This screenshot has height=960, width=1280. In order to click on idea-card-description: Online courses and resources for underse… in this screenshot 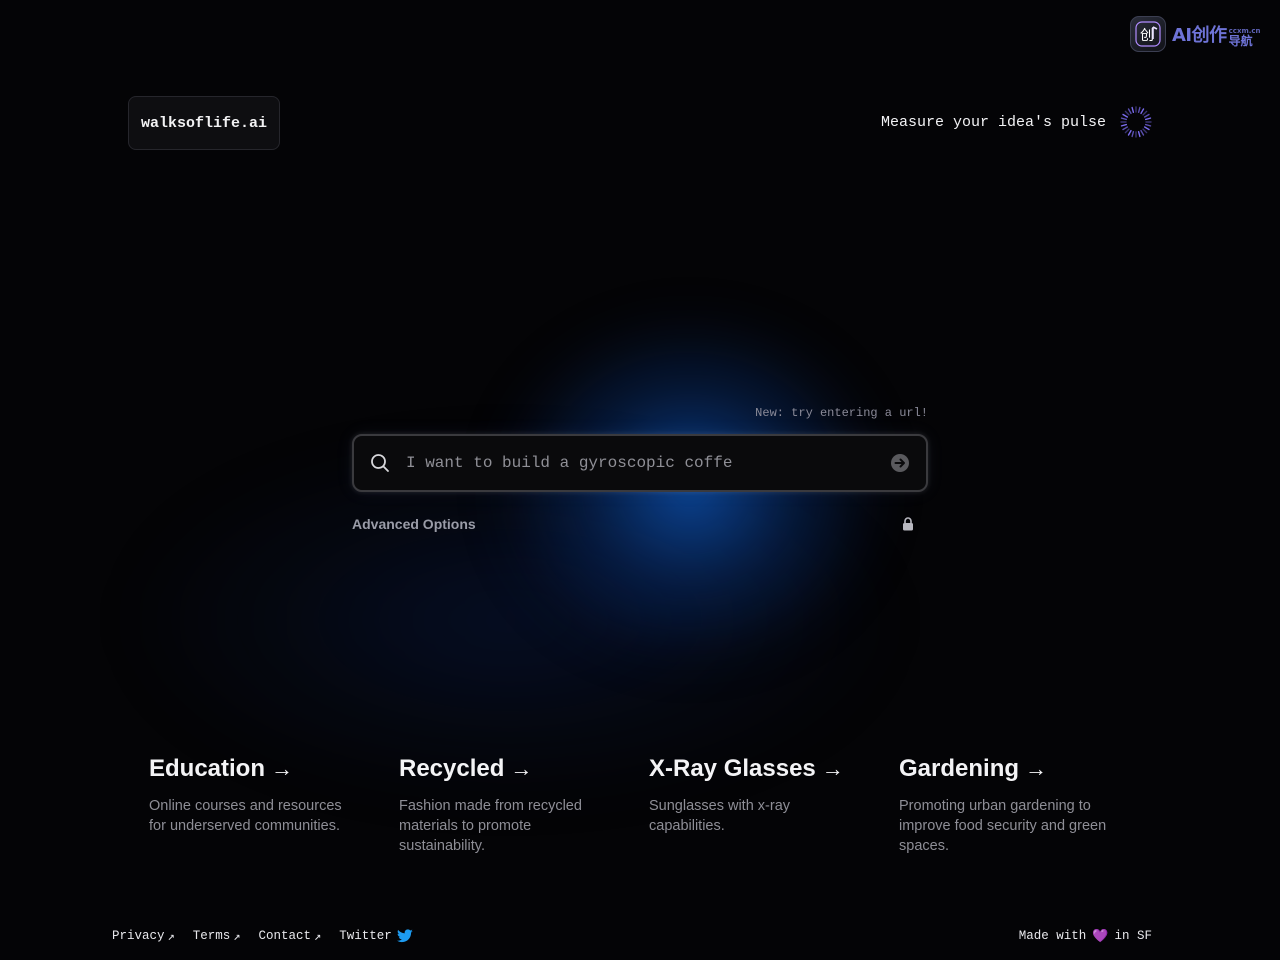, I will do `click(245, 816)`.